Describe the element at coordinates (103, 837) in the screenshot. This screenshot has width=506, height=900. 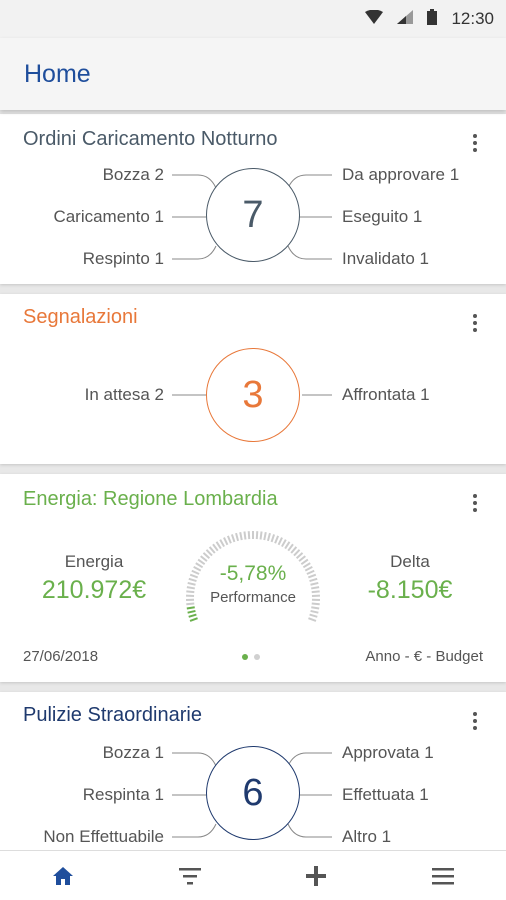
I see `status-label-non-effettuabile: Non Effettuabile` at that location.